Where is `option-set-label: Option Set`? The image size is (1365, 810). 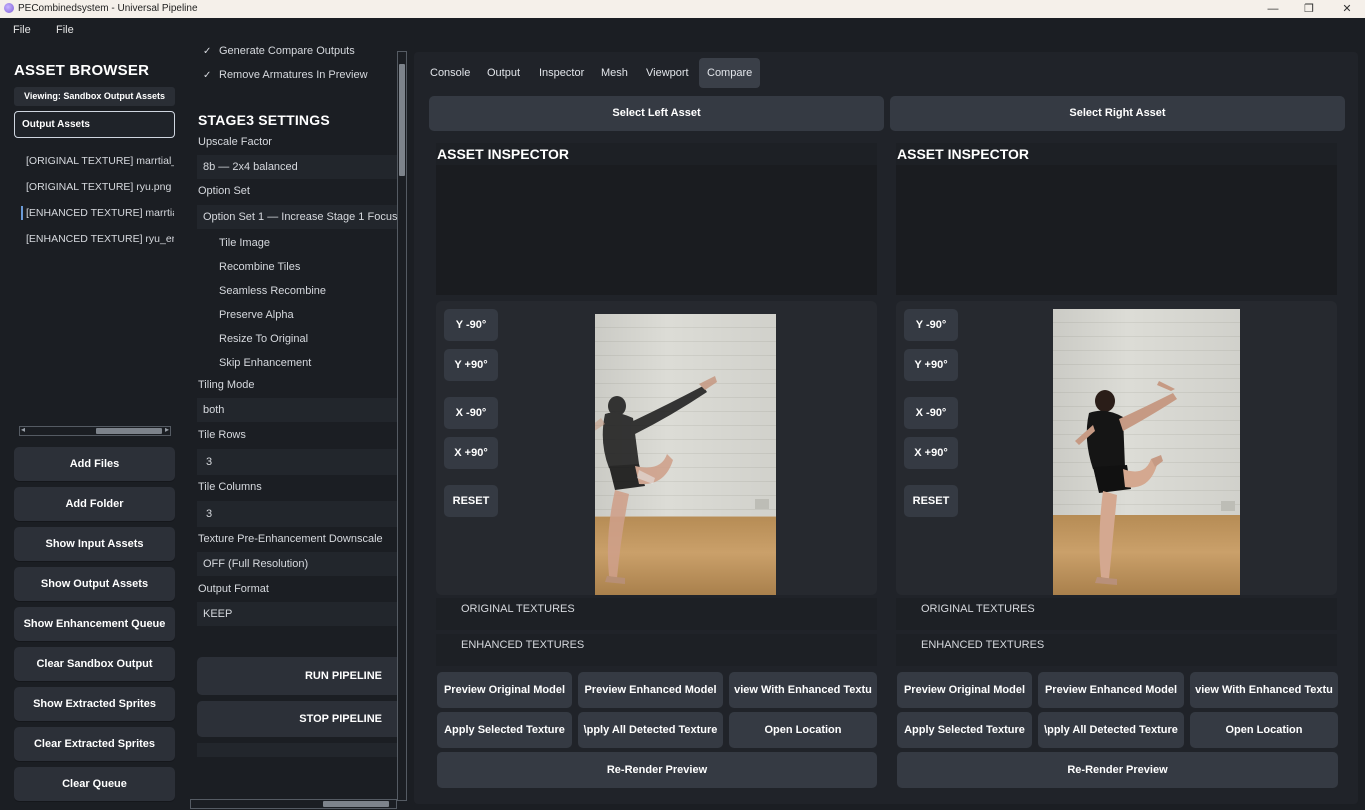 option-set-label: Option Set is located at coordinates (224, 191).